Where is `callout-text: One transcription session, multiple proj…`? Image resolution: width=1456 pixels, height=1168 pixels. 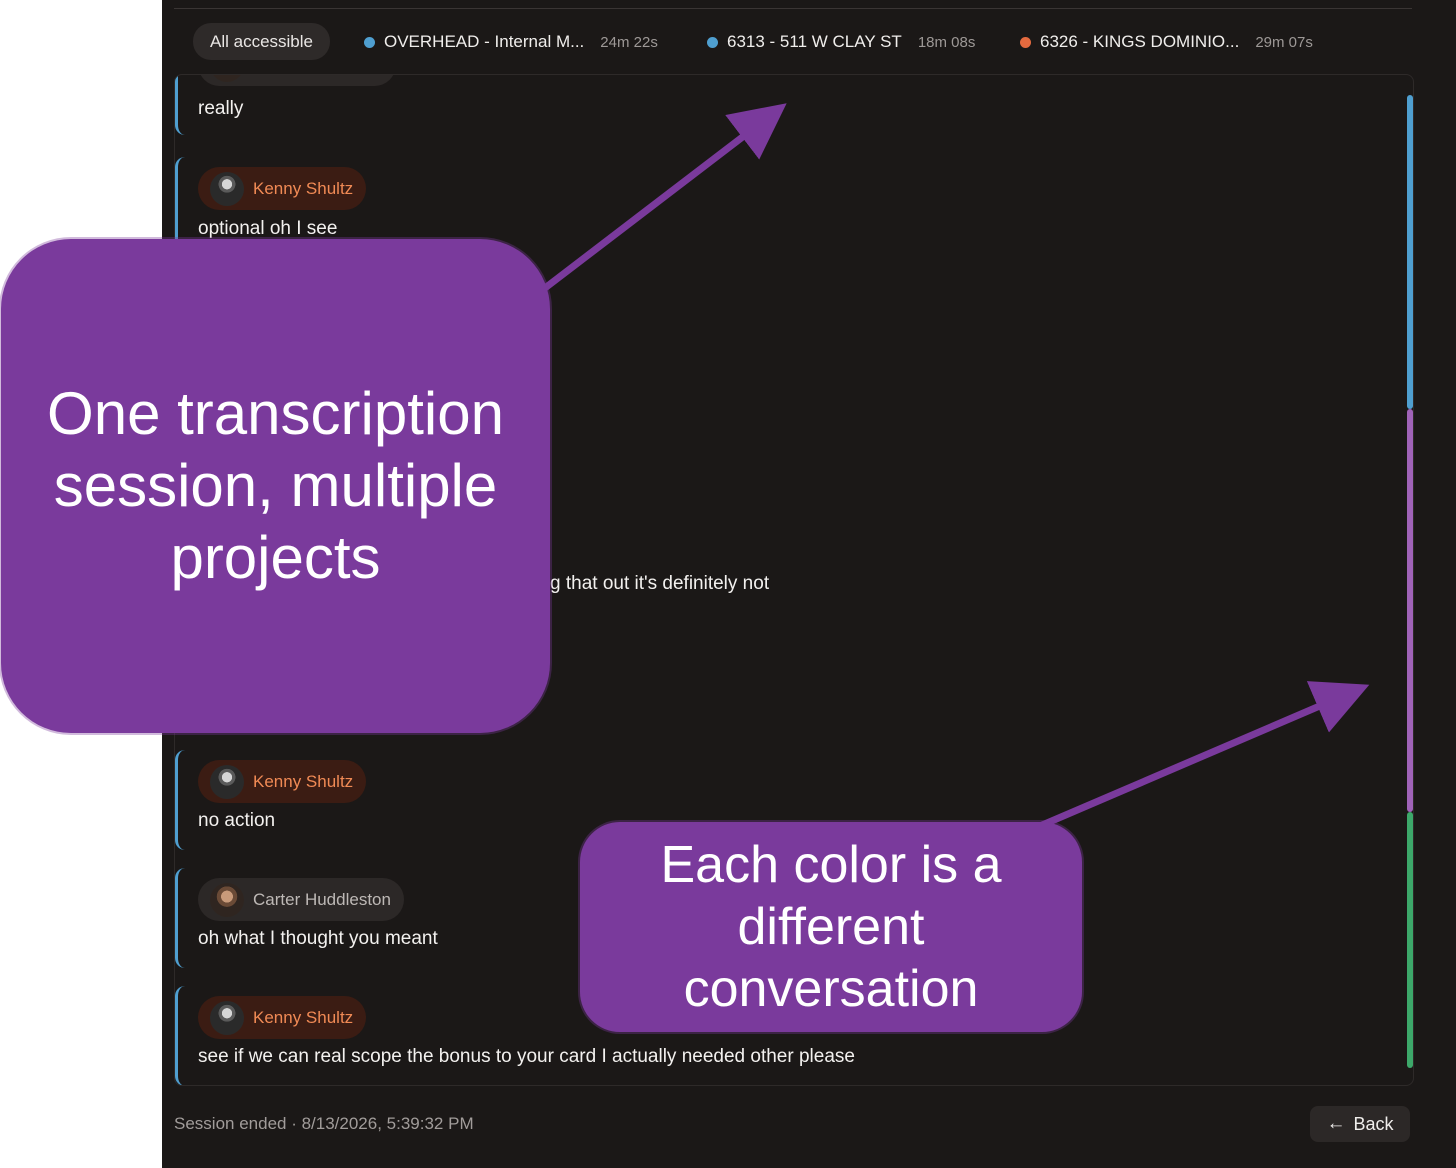 callout-text: One transcription session, multiple proj… is located at coordinates (275, 485).